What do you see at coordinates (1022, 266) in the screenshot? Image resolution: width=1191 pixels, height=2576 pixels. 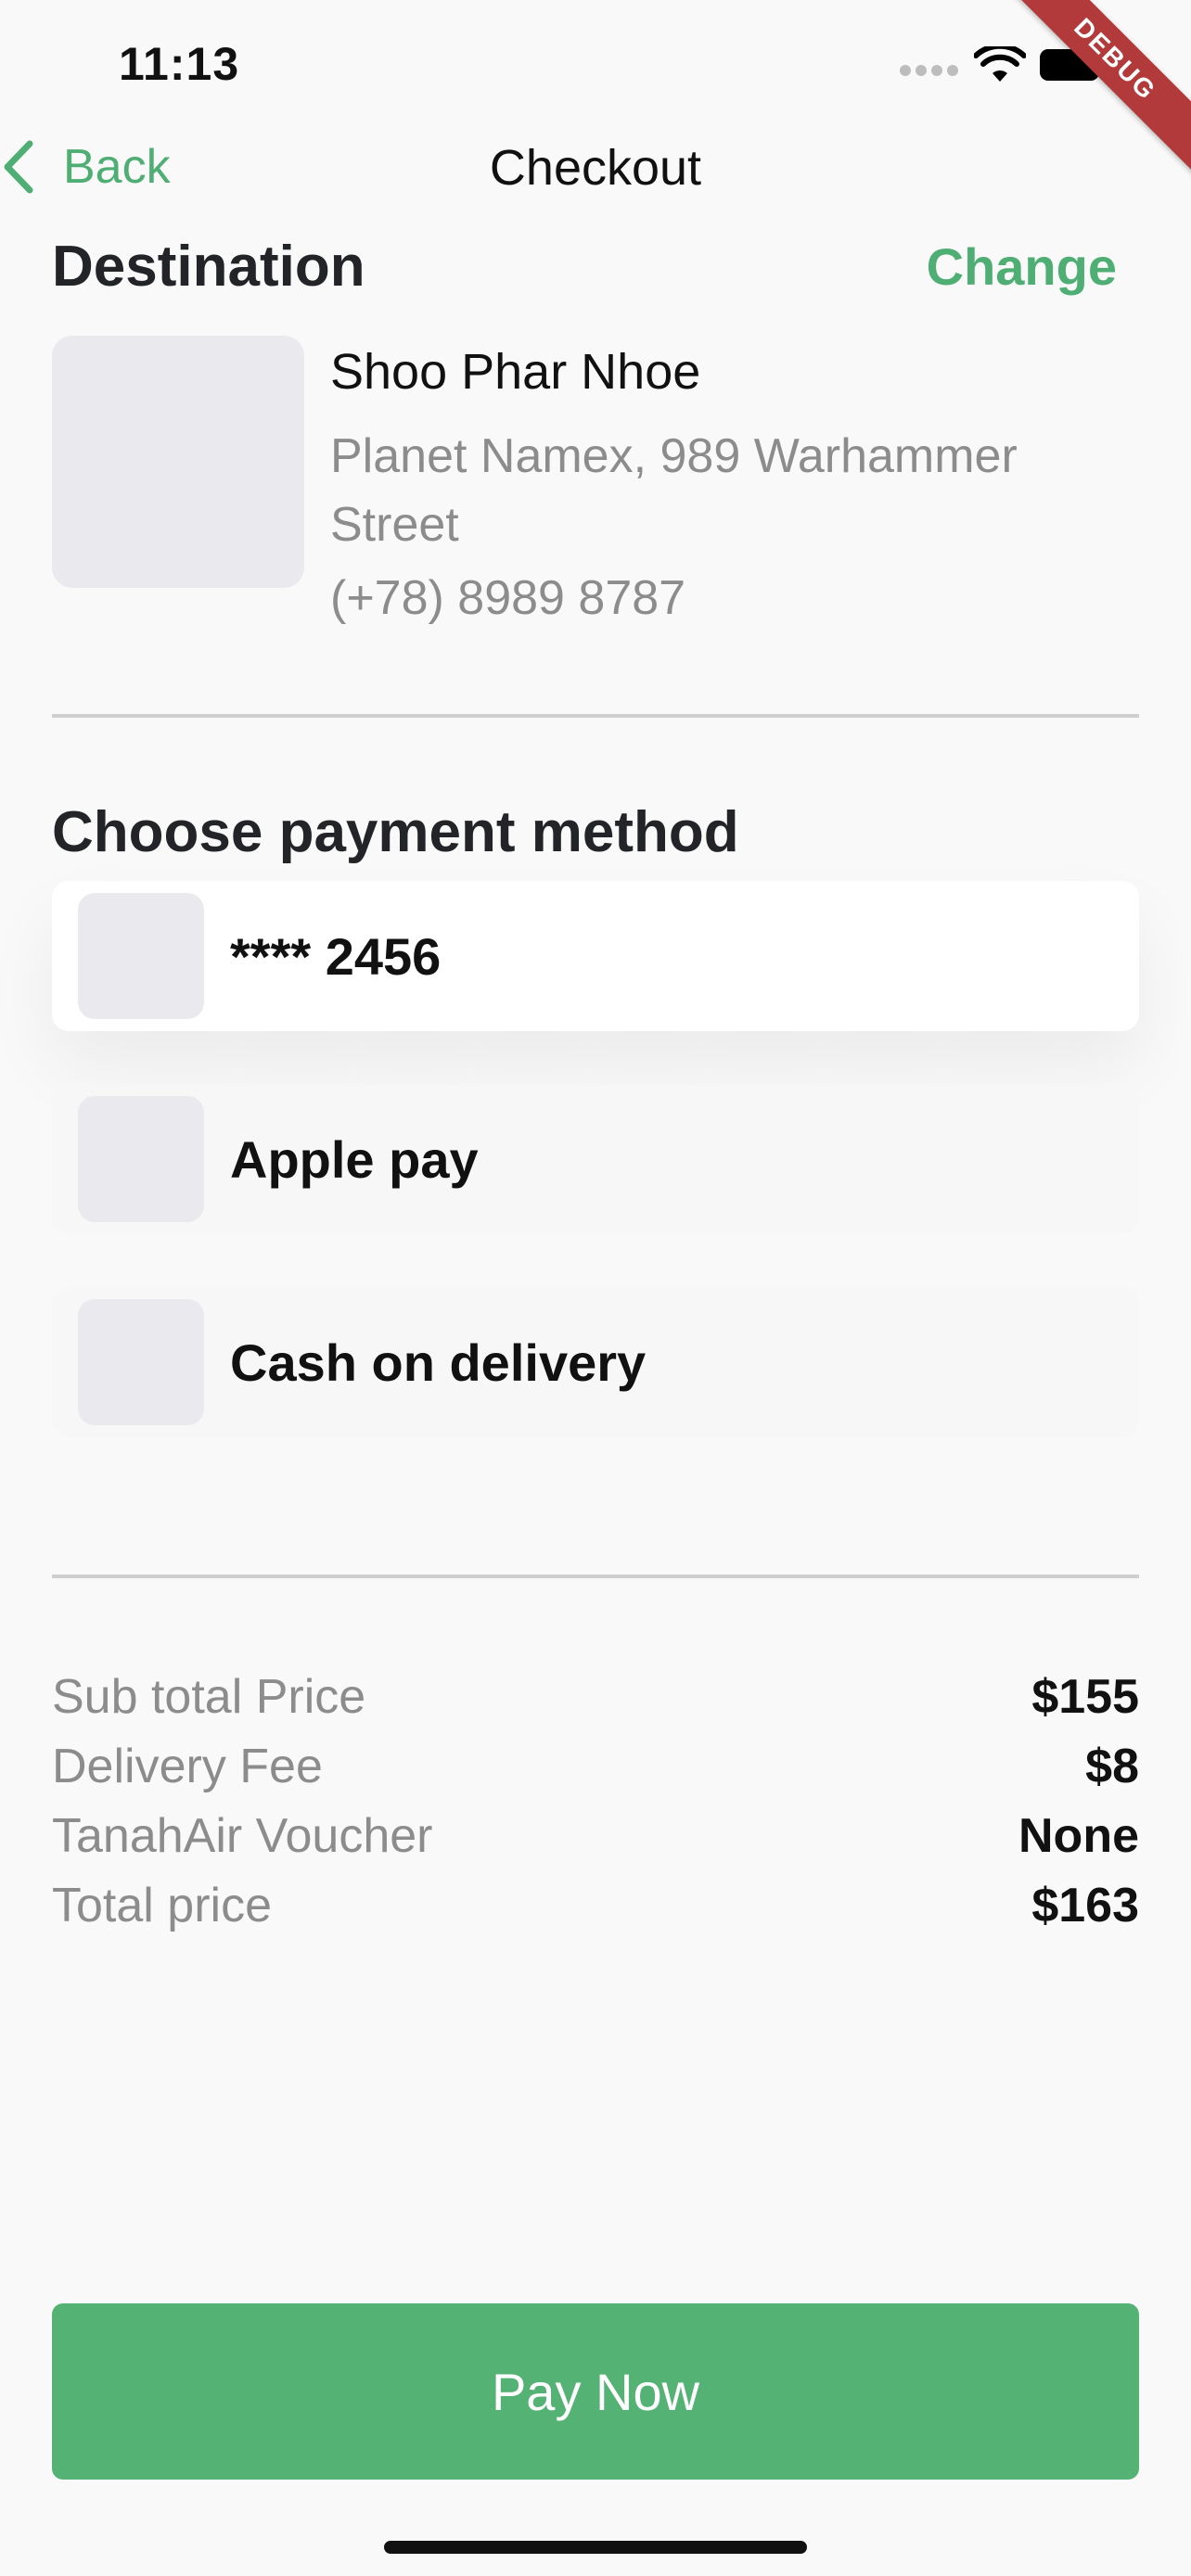 I see `change-destination-button: Change` at bounding box center [1022, 266].